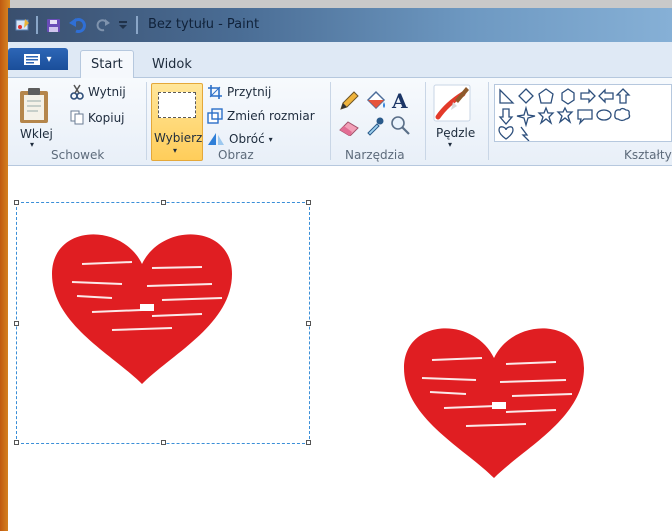 Image resolution: width=672 pixels, height=531 pixels. What do you see at coordinates (400, 101) in the screenshot?
I see `text-tool: A` at bounding box center [400, 101].